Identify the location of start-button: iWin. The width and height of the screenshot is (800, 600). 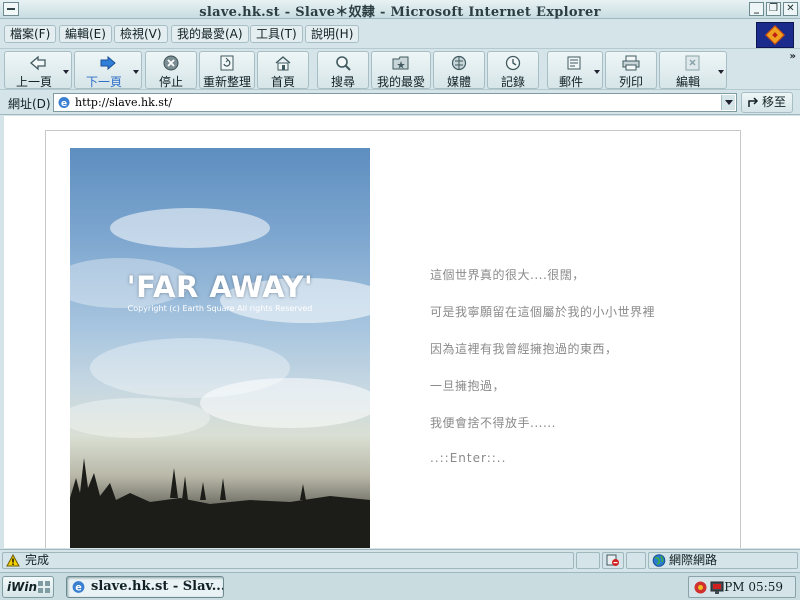
(28, 587).